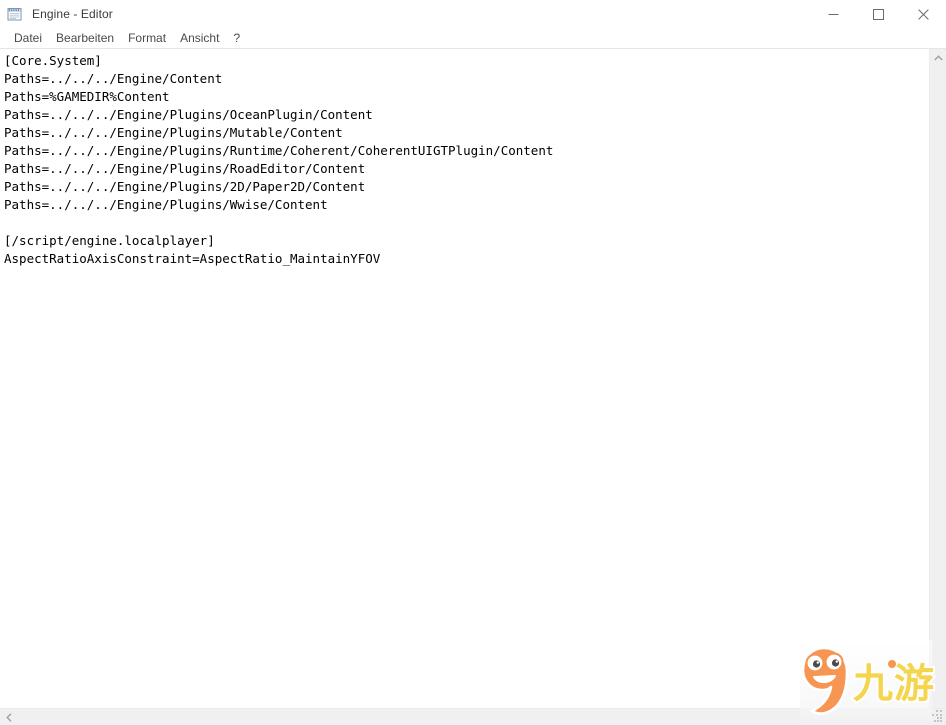  I want to click on vertical-scrollbar, so click(937, 378).